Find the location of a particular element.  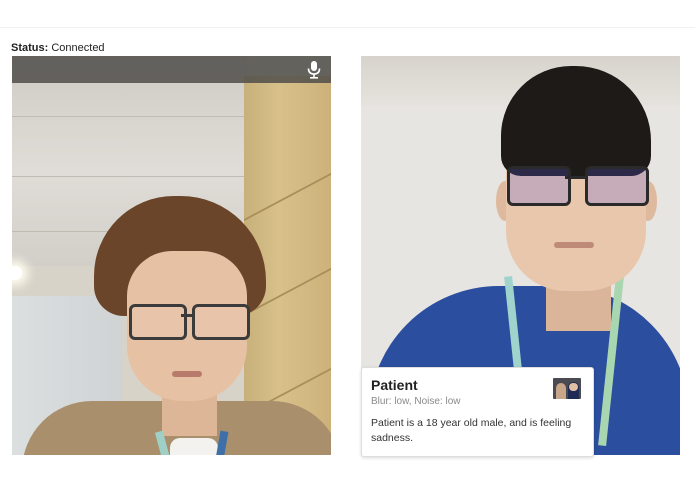

card-quality-meta: Blur: low, Noise: low is located at coordinates (416, 401).